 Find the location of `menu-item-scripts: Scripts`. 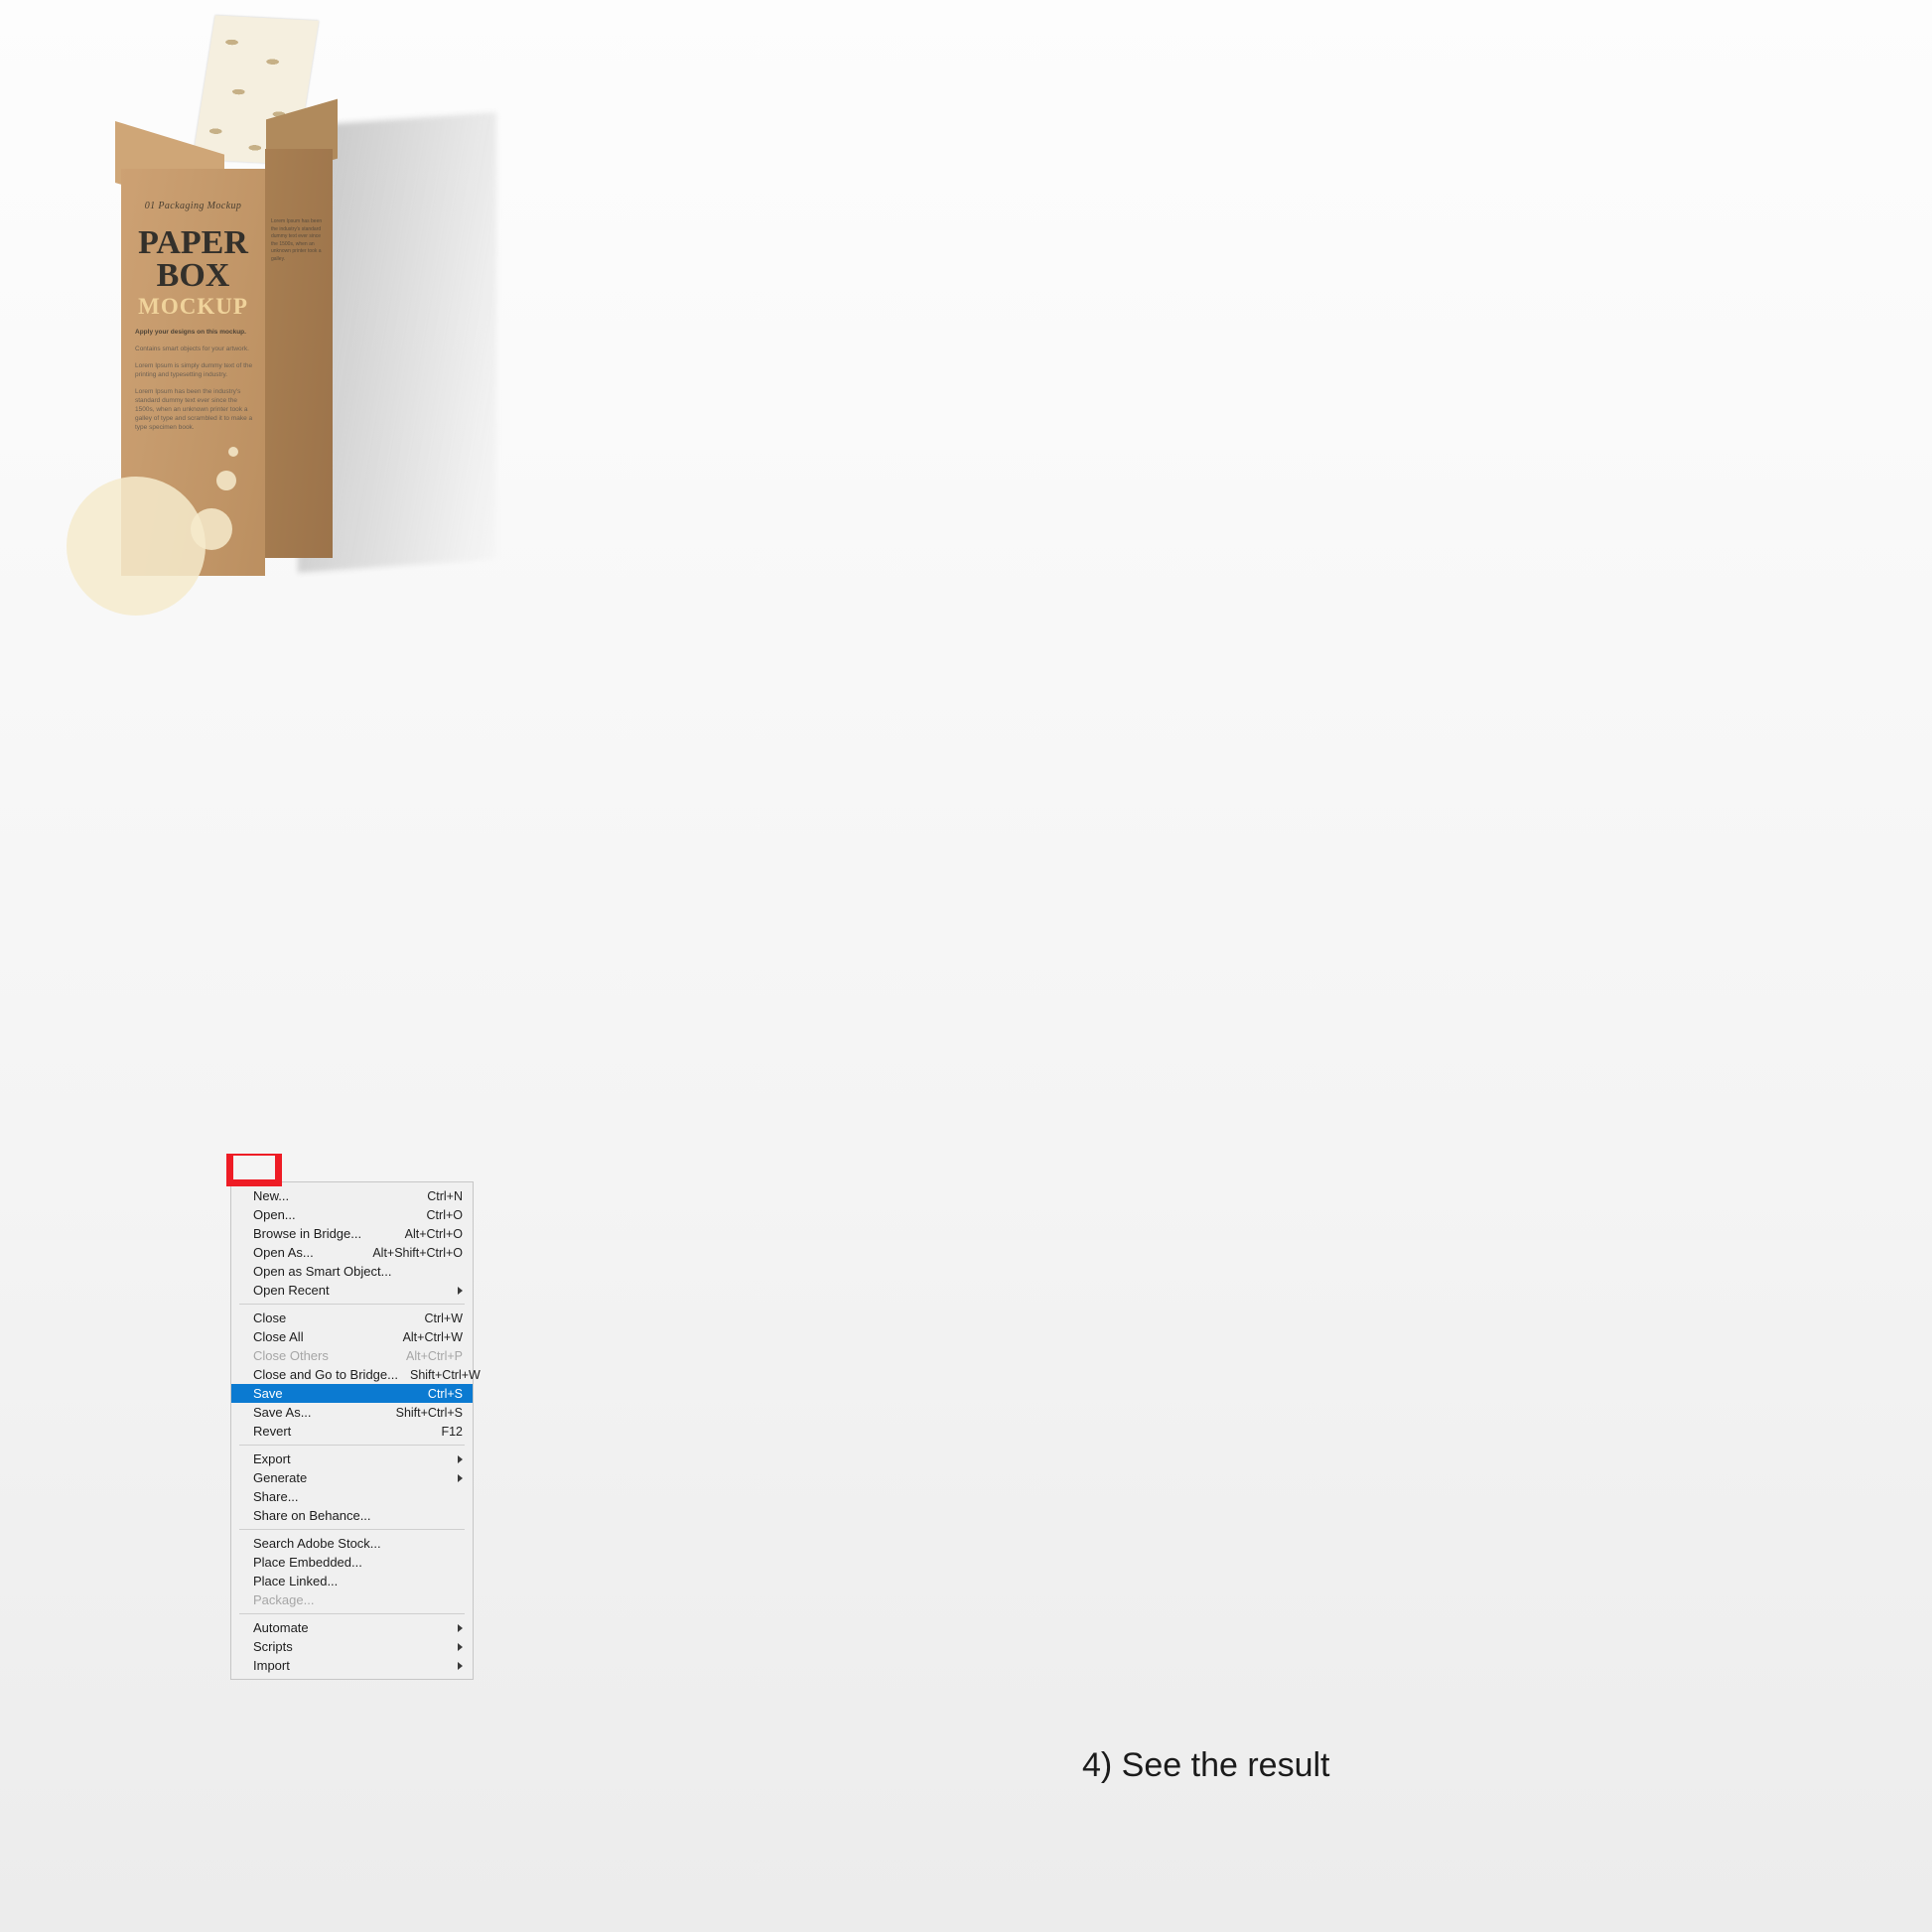

menu-item-scripts: Scripts is located at coordinates (352, 1647).